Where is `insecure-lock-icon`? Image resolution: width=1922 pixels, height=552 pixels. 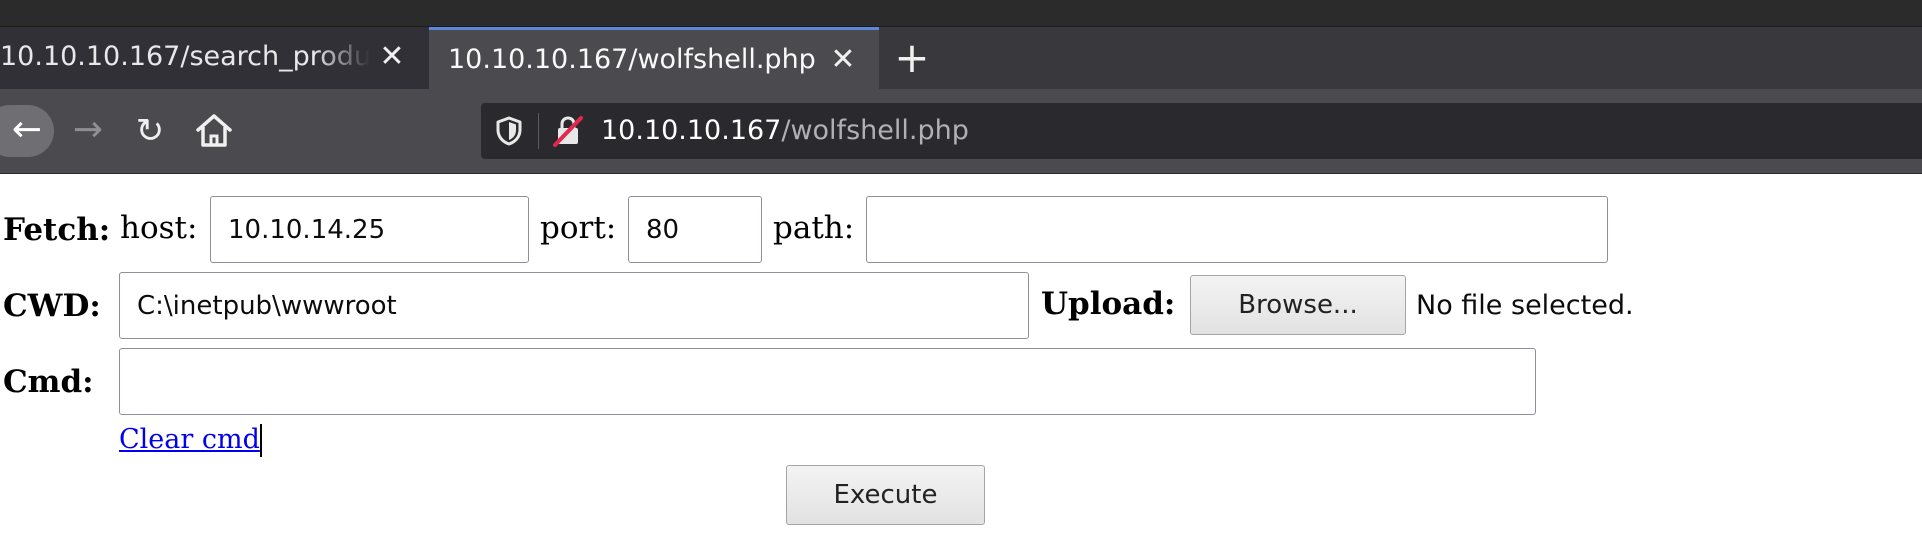
insecure-lock-icon is located at coordinates (568, 131).